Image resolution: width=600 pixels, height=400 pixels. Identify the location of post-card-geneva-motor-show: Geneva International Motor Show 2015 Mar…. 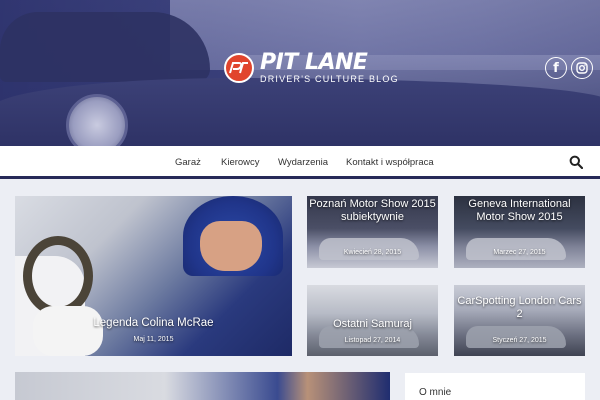
(519, 232).